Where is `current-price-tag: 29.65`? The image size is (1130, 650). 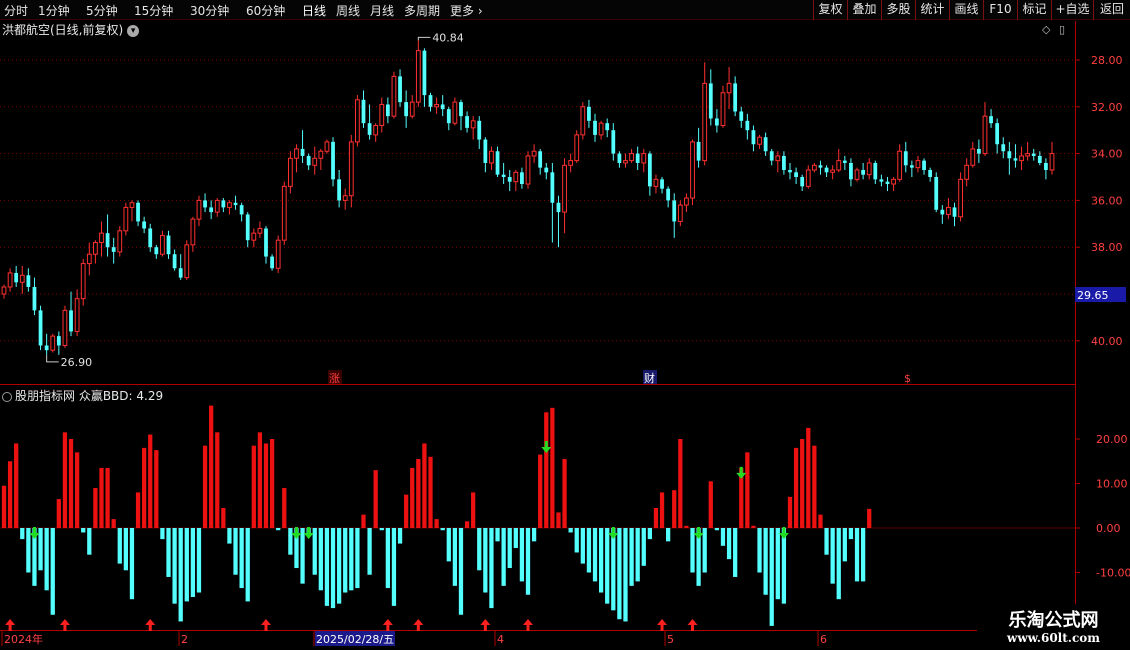
current-price-tag: 29.65 is located at coordinates (1093, 295).